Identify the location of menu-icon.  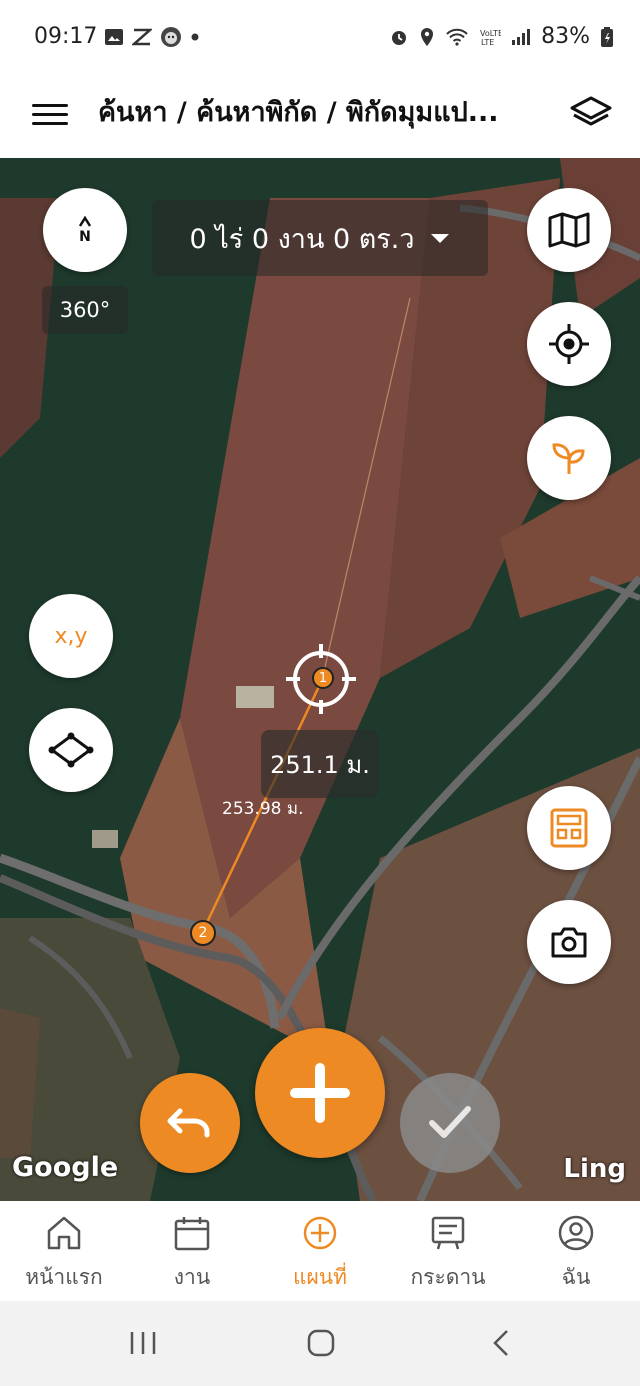
(50, 116).